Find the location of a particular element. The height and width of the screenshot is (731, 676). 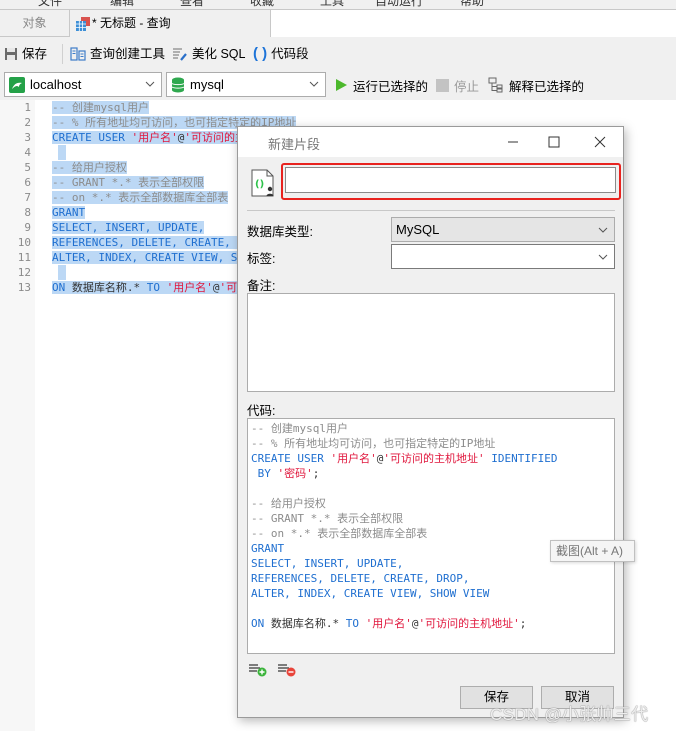

code-token: REFERENCES, DELETE, CREATE, DROP, is located at coordinates (360, 578).